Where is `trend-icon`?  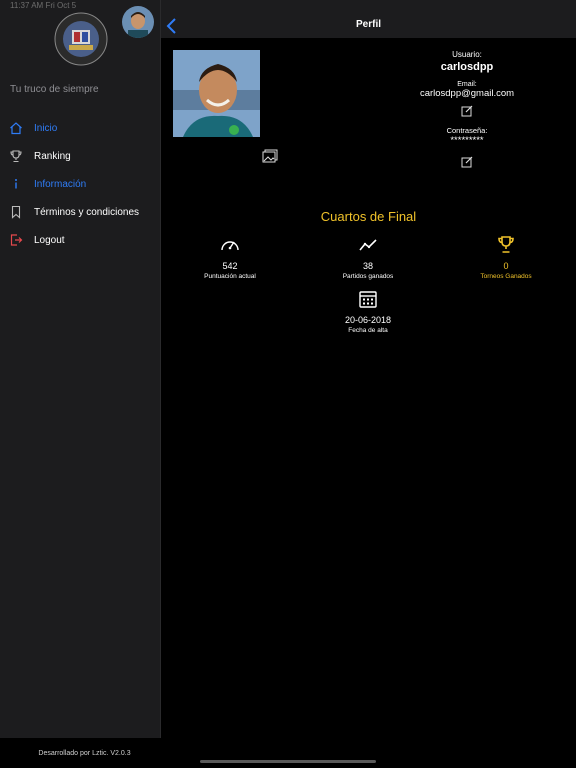
trend-icon is located at coordinates (368, 245).